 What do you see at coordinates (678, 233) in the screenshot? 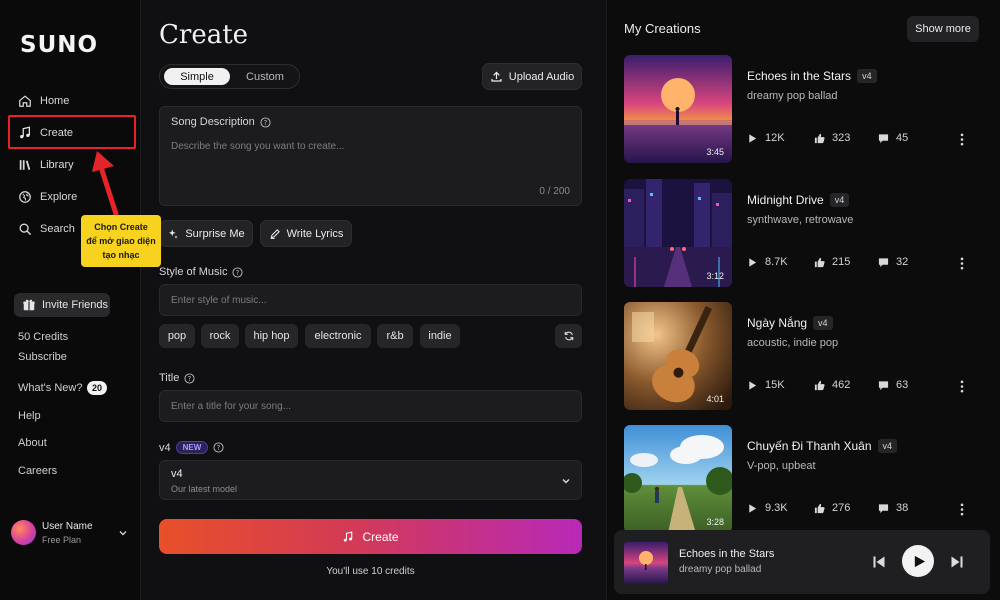
I see `song-thumbnail: 3:12` at bounding box center [678, 233].